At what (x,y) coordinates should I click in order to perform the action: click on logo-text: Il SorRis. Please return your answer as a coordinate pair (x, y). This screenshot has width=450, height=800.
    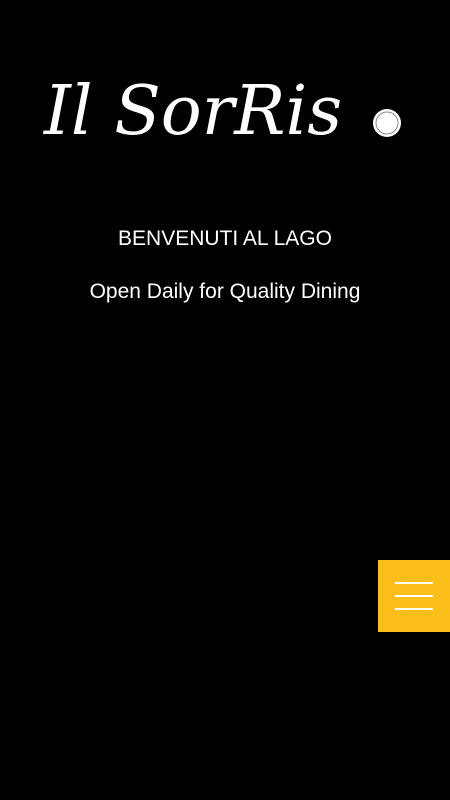
    Looking at the image, I should click on (192, 111).